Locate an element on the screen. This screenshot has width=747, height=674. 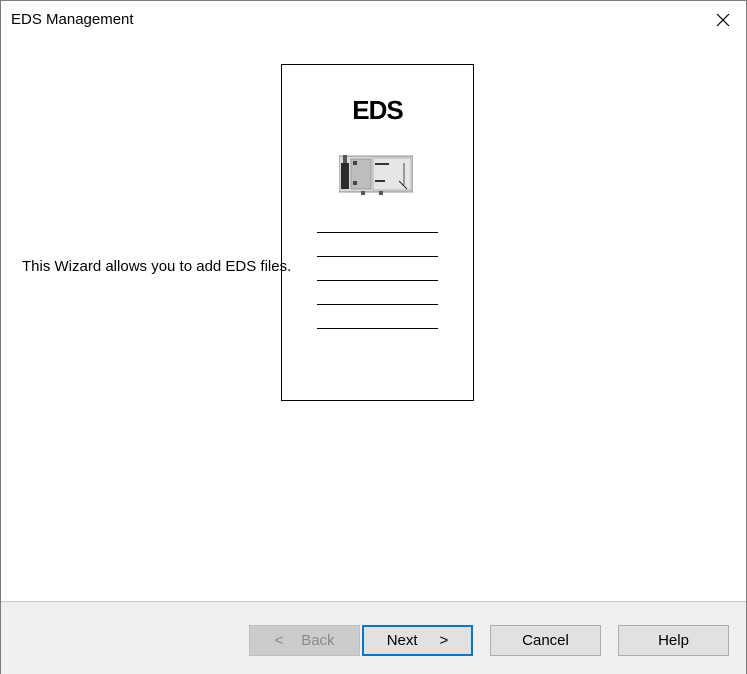
close-button is located at coordinates (723, 20).